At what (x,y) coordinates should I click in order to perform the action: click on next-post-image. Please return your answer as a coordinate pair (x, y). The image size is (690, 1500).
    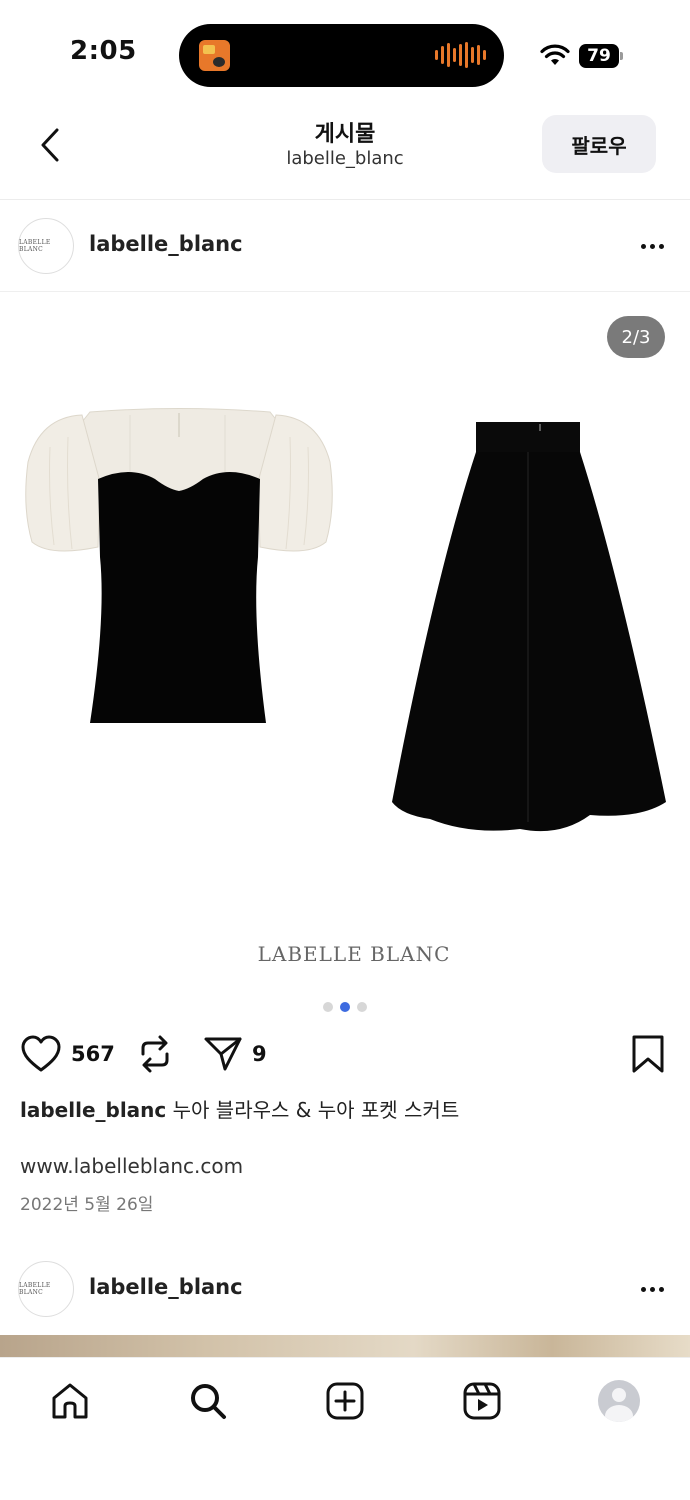
    Looking at the image, I should click on (345, 1346).